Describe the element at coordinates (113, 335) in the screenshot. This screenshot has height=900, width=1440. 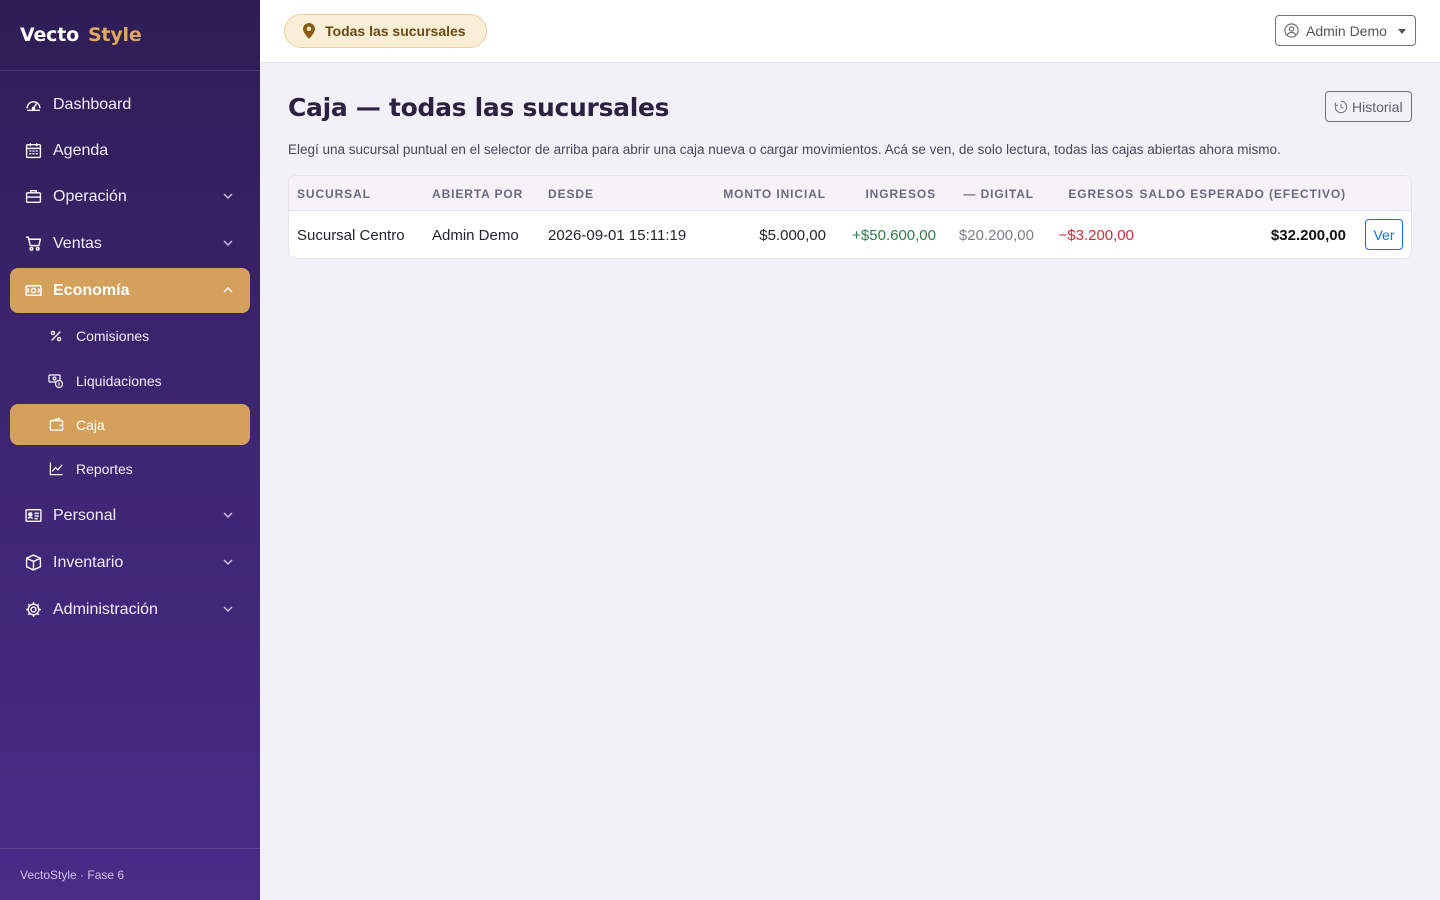
I see `sidebar-subitem-label: Comisiones` at that location.